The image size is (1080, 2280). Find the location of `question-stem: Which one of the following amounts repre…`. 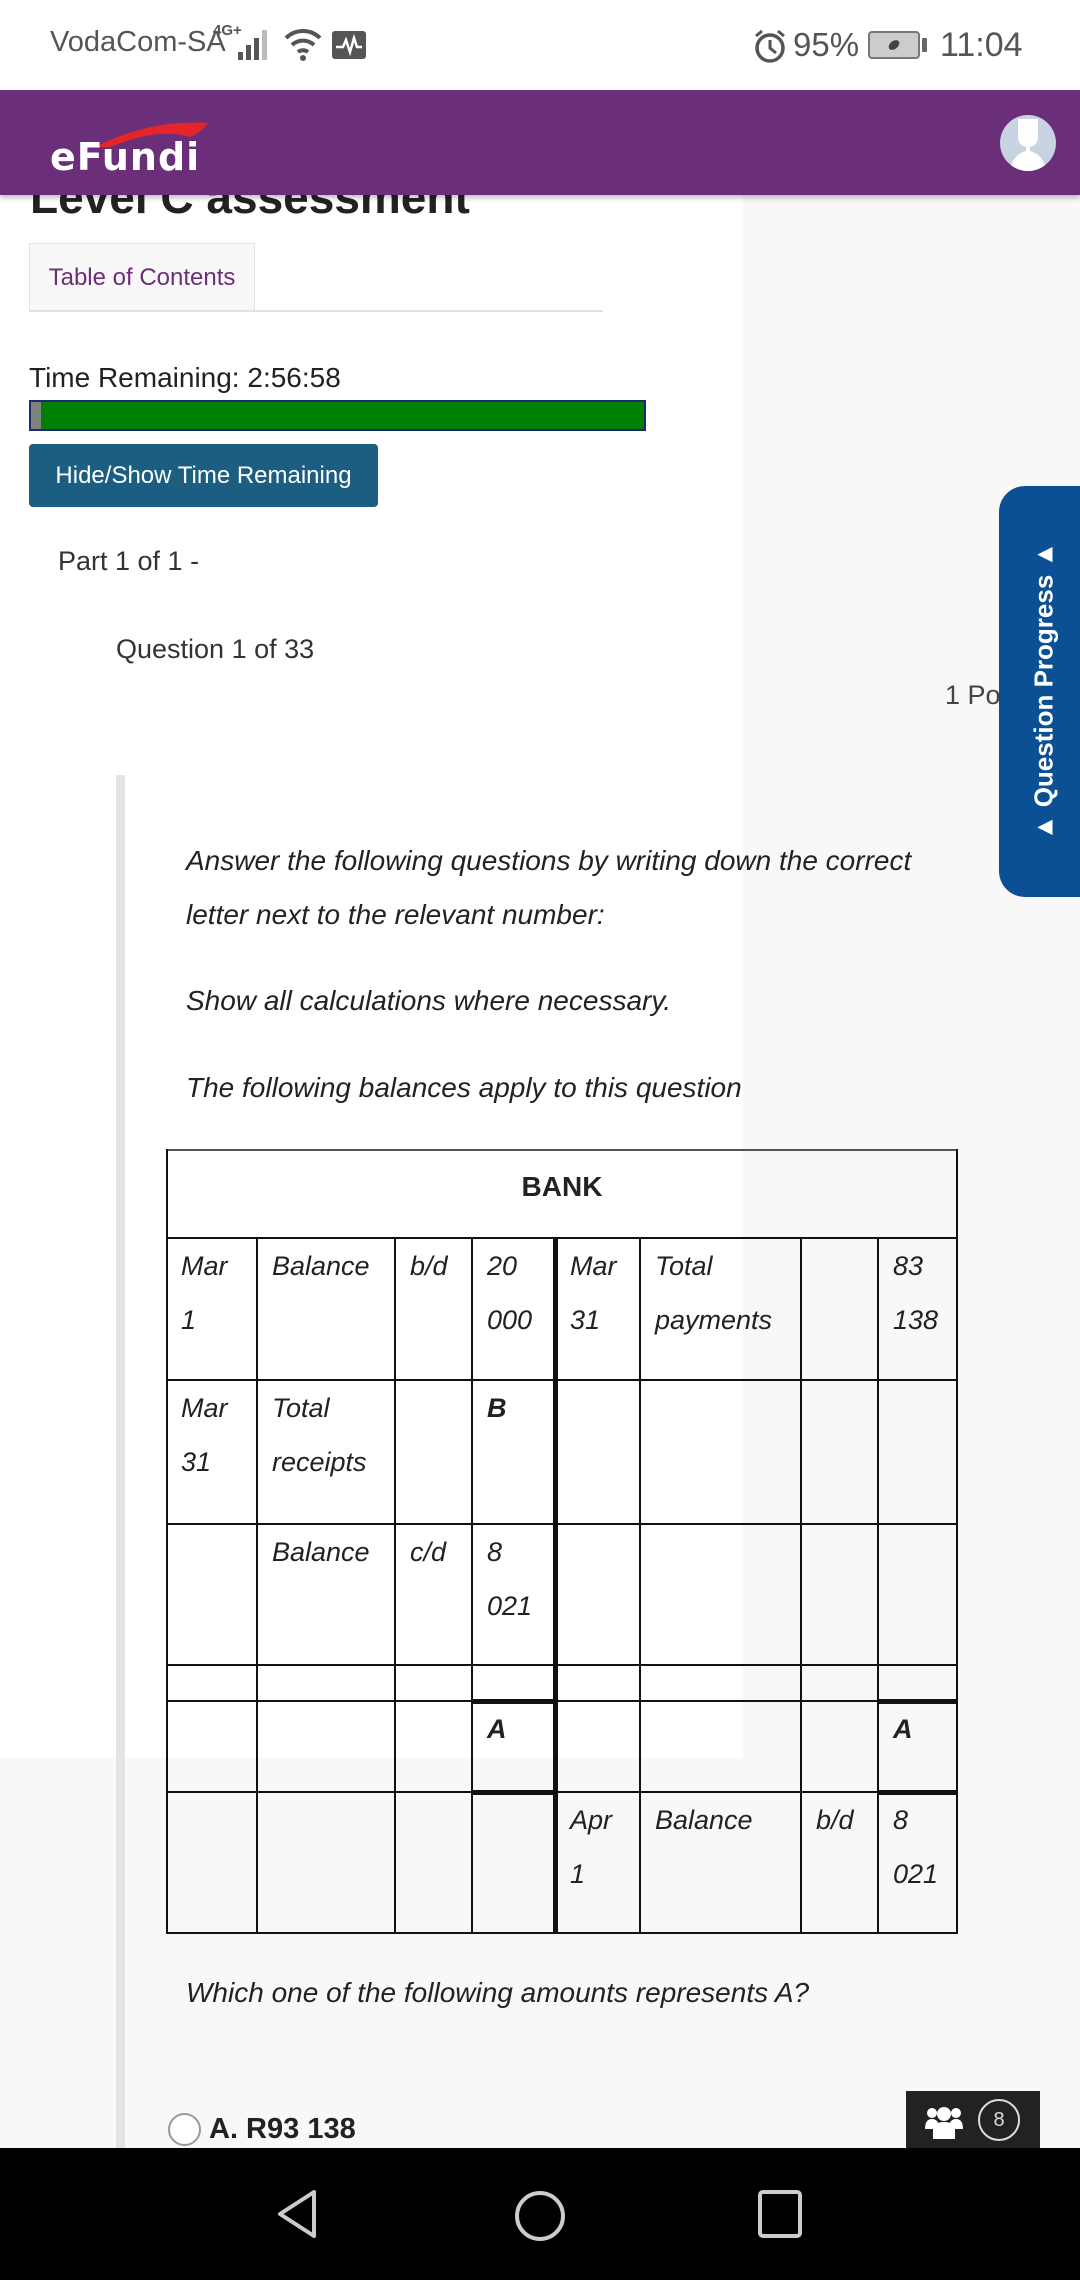

question-stem: Which one of the following amounts repre… is located at coordinates (498, 1992).